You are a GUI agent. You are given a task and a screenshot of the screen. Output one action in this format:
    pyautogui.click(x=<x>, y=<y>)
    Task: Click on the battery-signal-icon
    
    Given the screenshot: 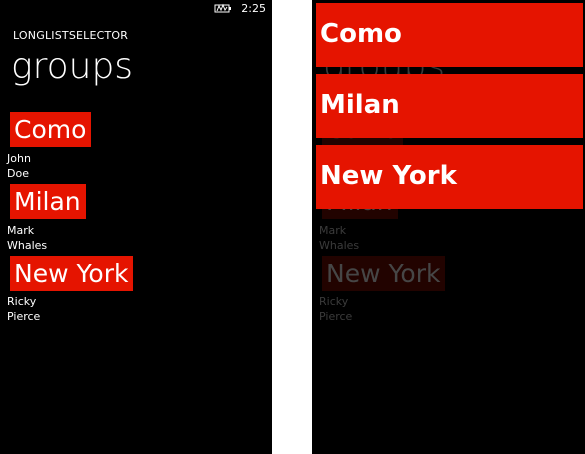 What is the action you would take?
    pyautogui.click(x=222, y=8)
    